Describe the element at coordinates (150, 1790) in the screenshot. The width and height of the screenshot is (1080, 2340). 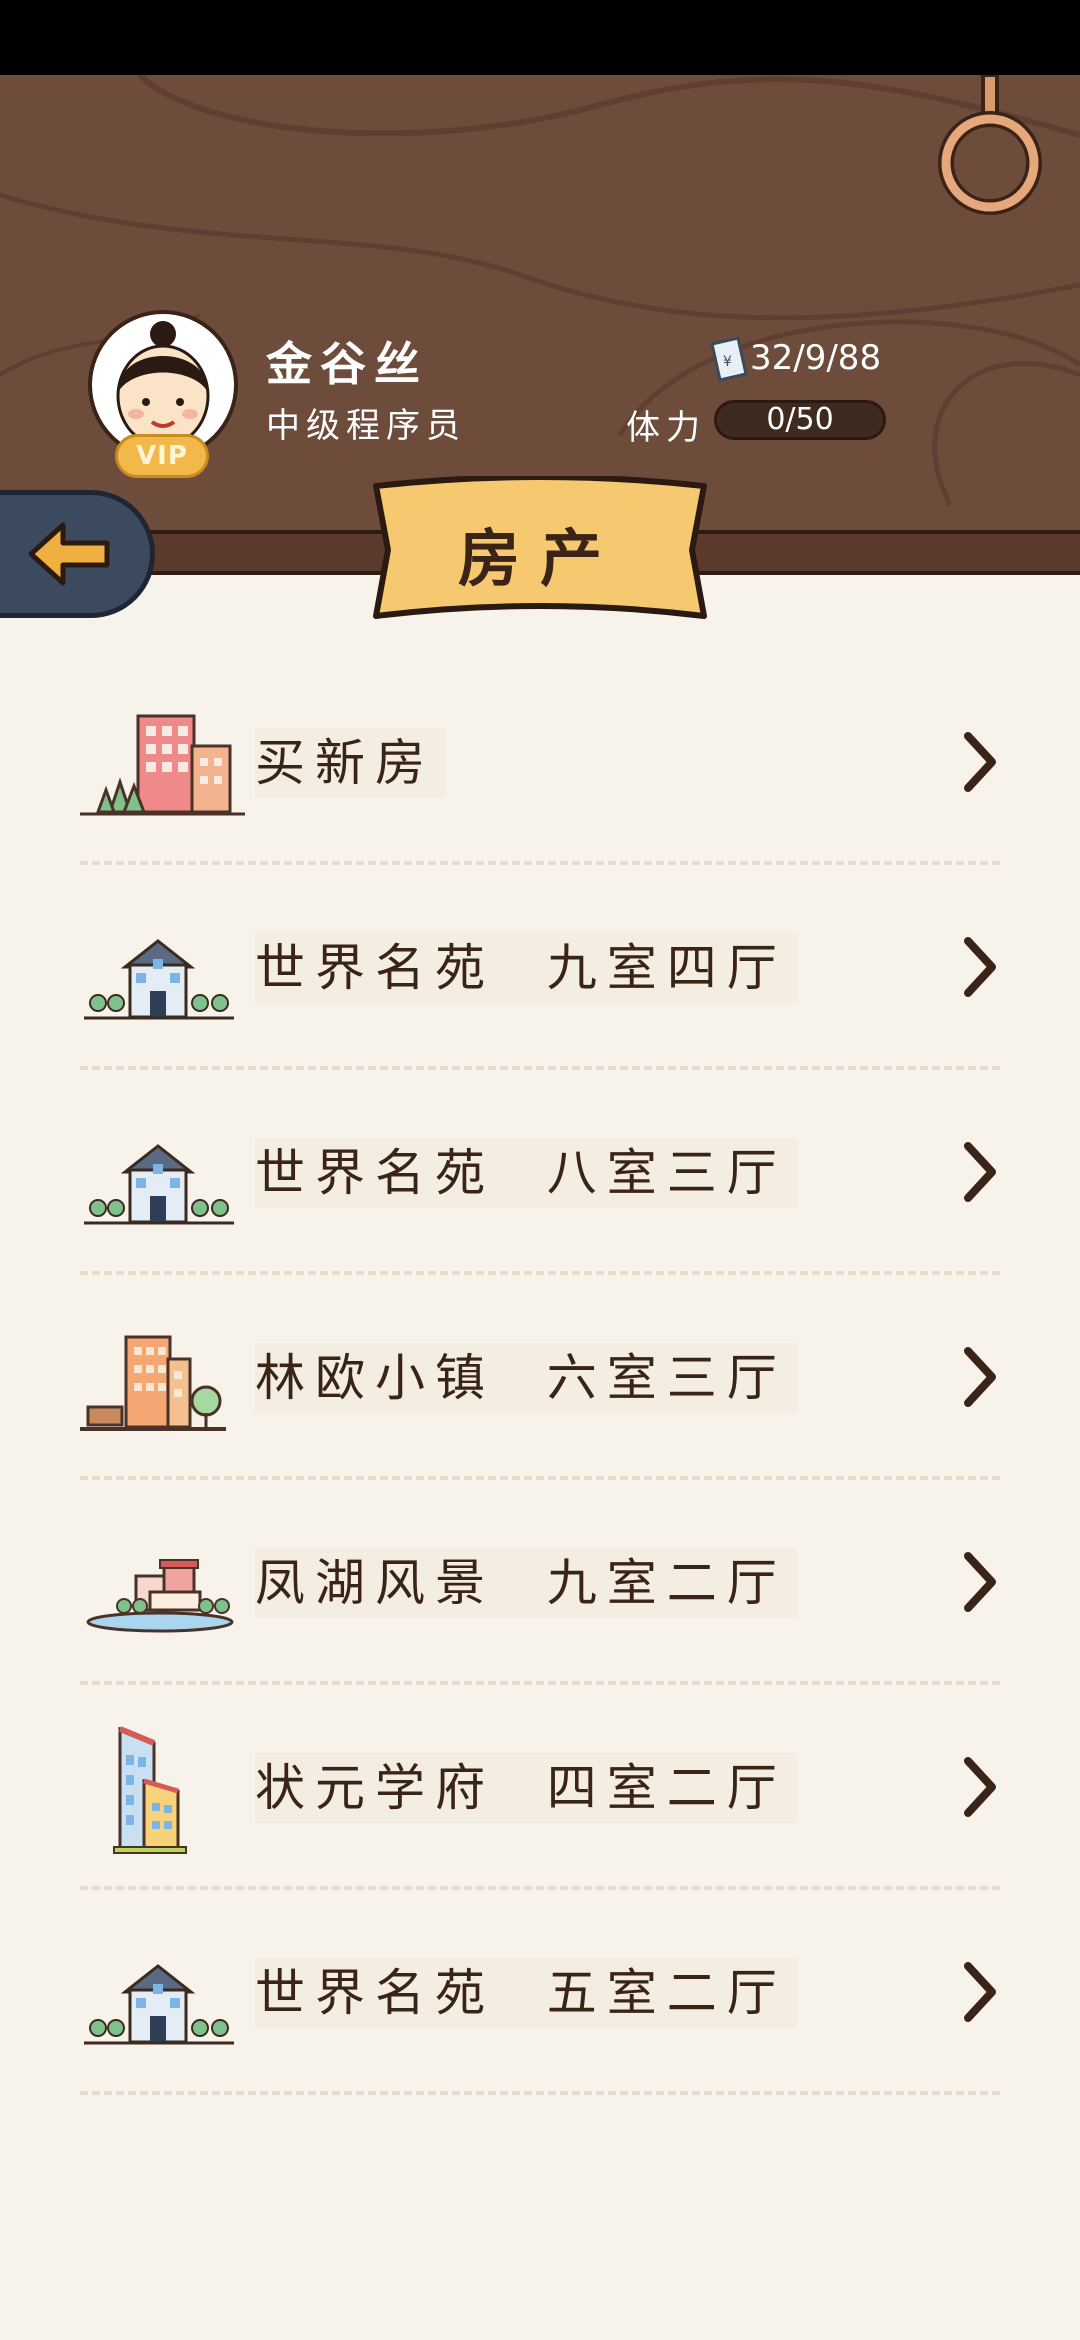
I see `tower-icon` at that location.